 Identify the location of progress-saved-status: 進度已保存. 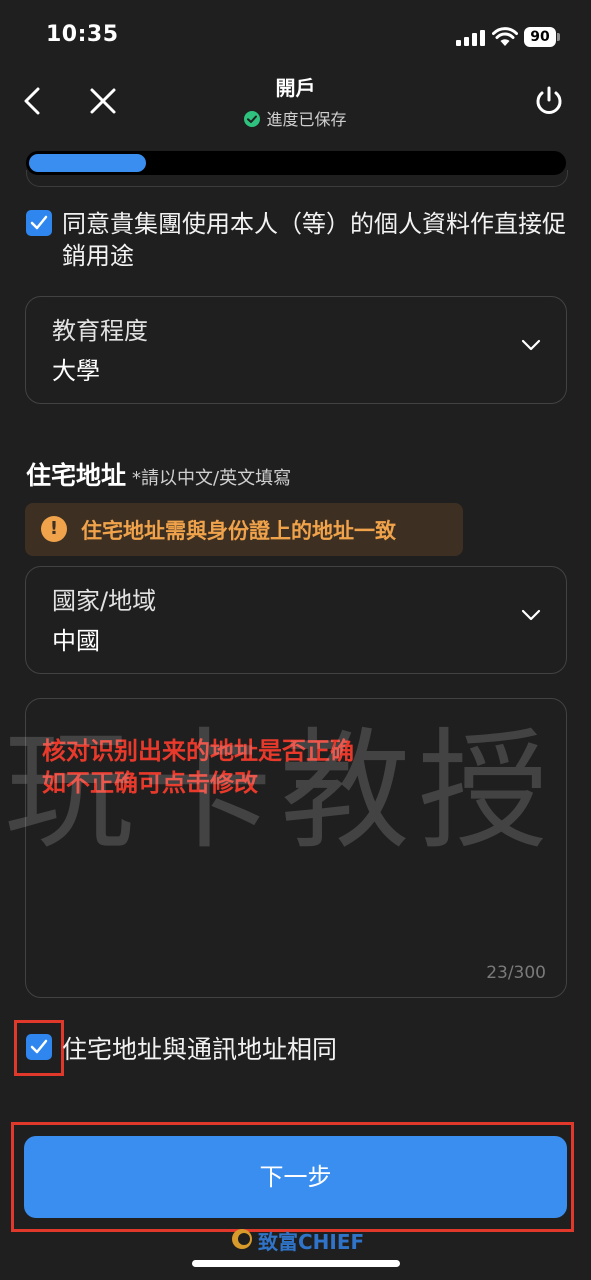
(295, 118).